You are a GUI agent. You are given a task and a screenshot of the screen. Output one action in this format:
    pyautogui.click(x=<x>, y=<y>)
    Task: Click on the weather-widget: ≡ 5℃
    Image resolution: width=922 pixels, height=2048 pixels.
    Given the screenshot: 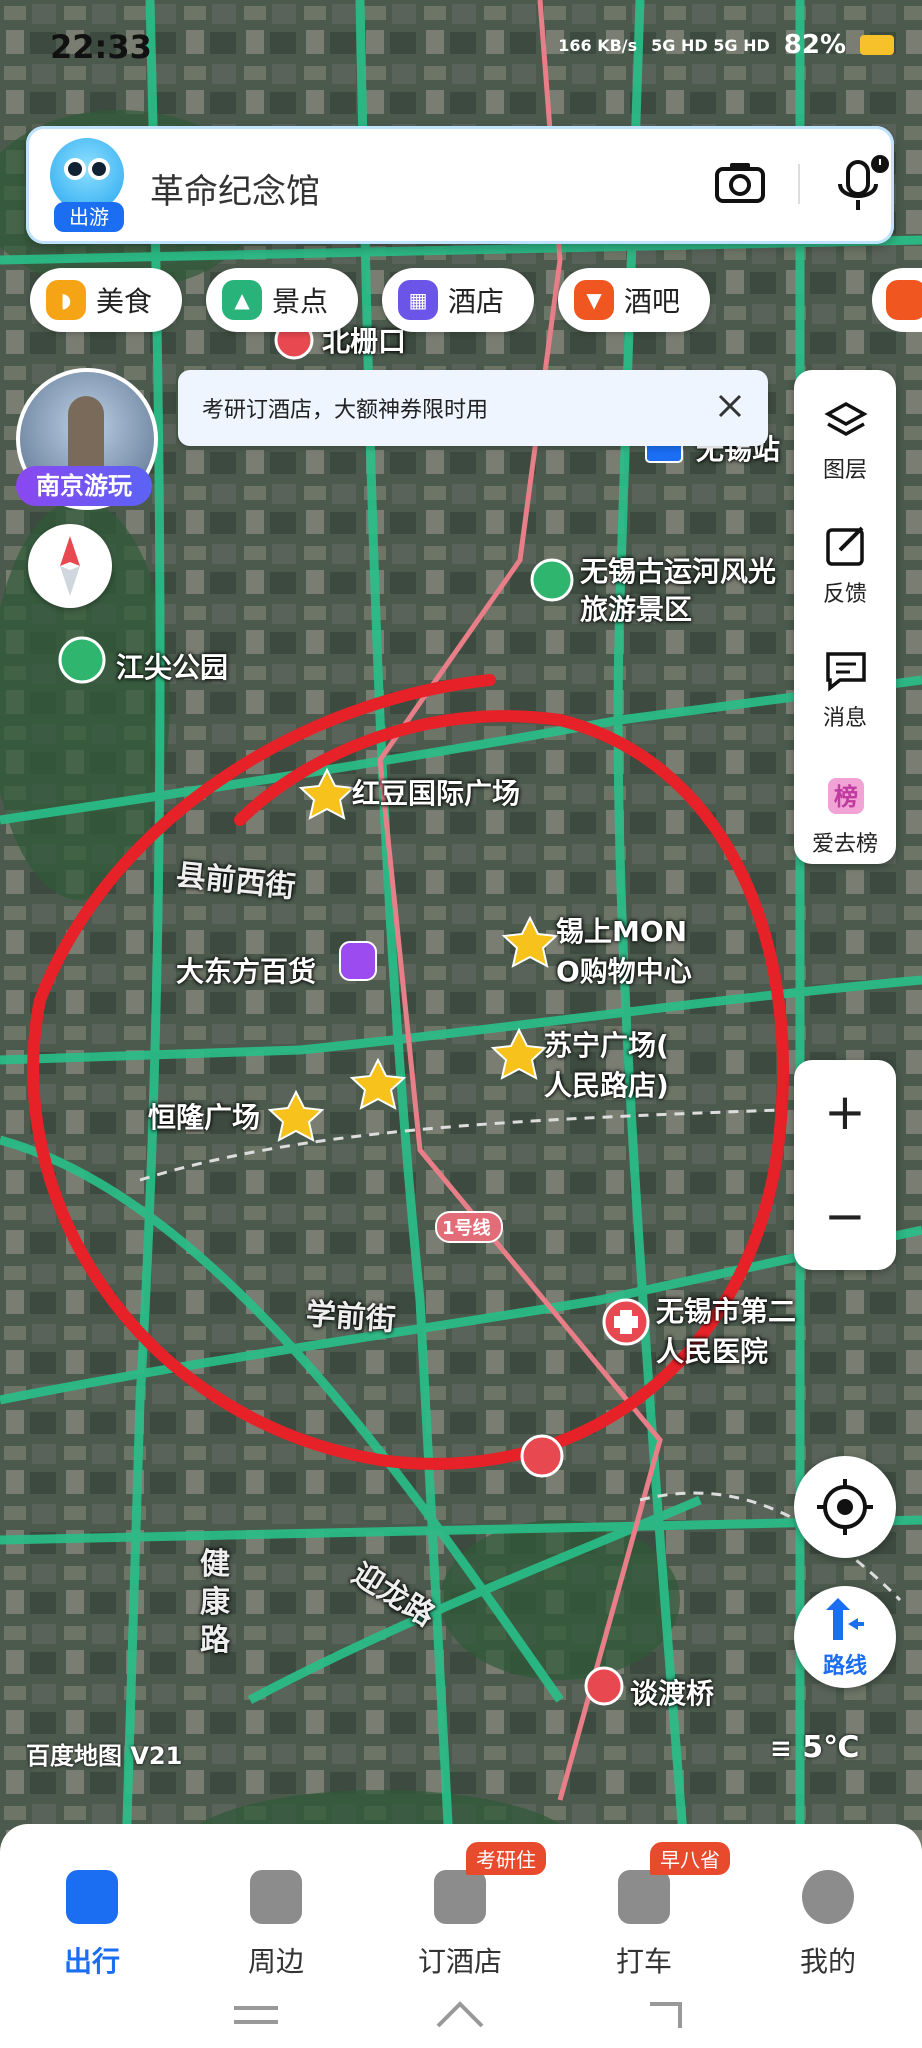 What is the action you would take?
    pyautogui.click(x=814, y=1747)
    